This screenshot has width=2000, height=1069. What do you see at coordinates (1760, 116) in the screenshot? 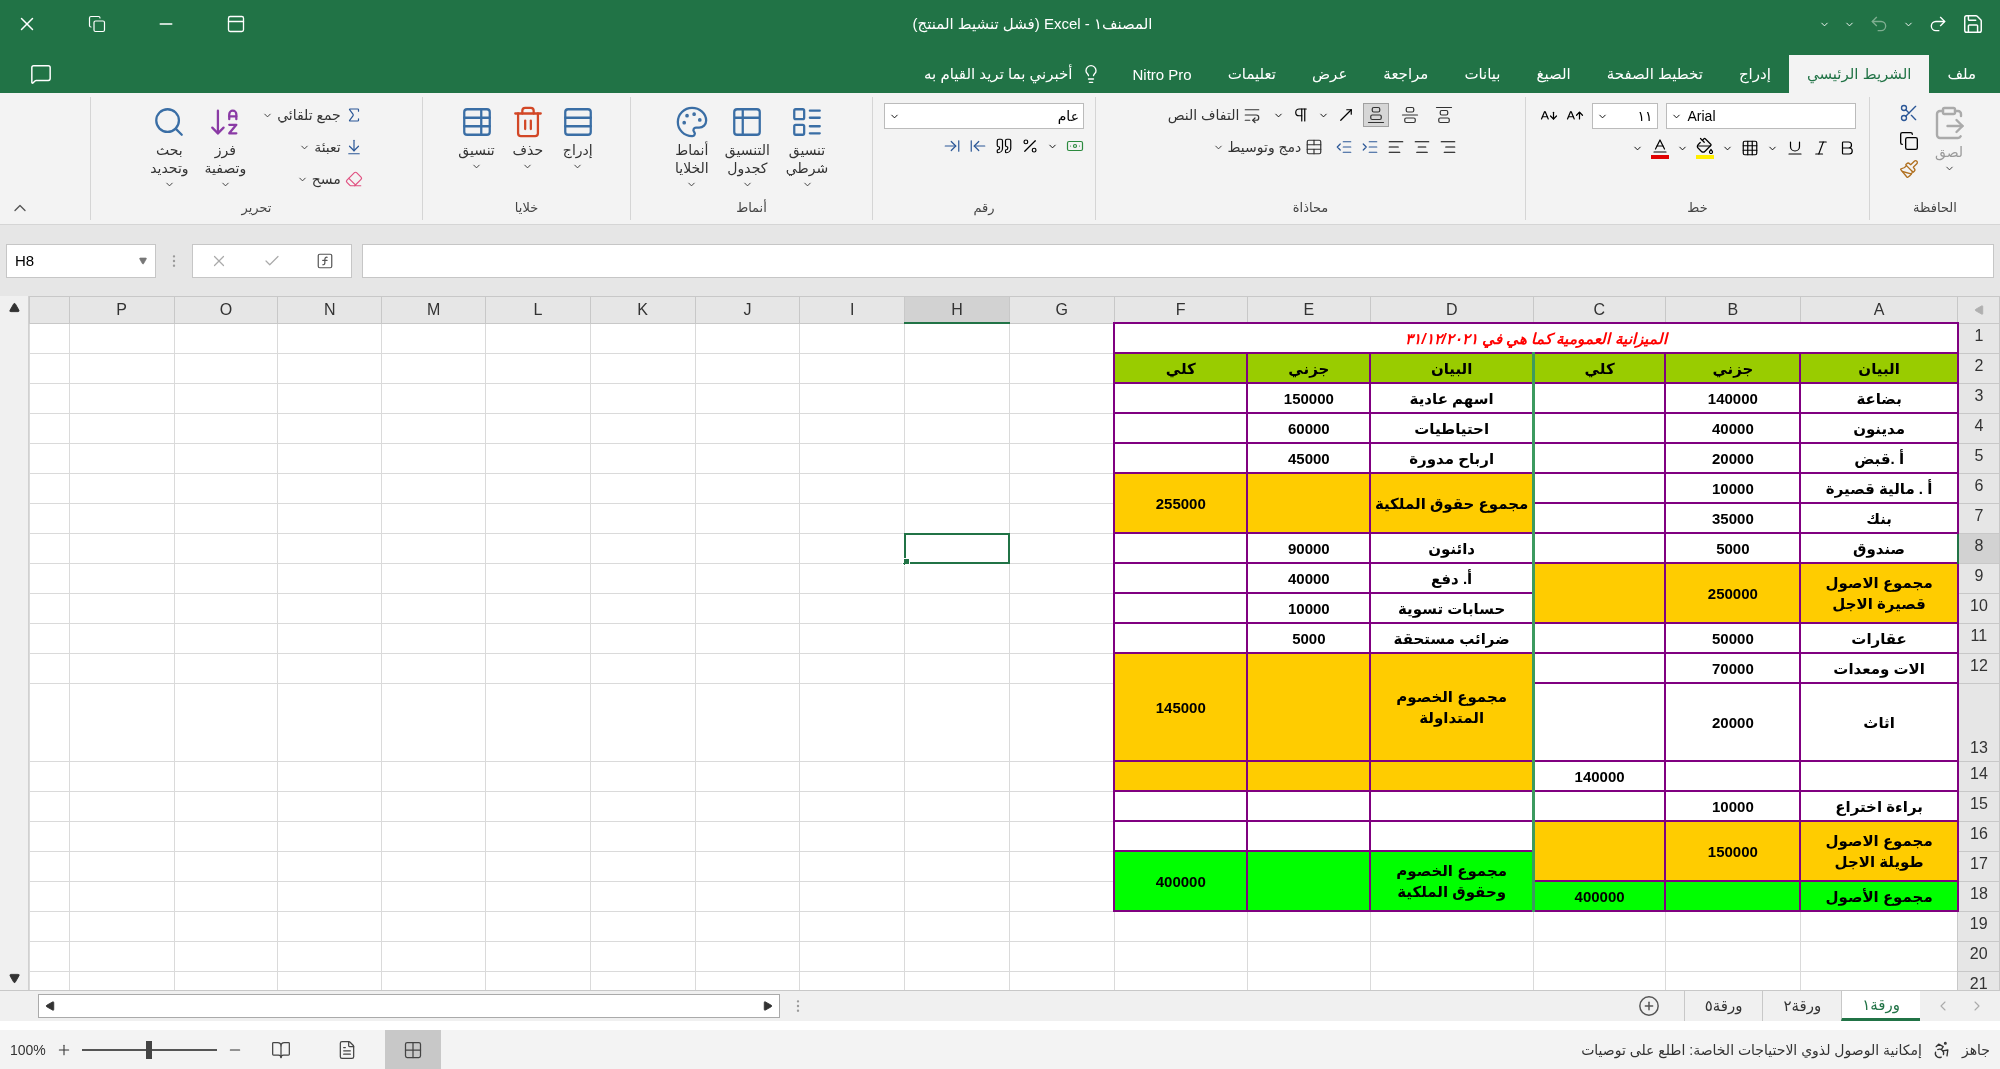
I see `font-field: Arial` at bounding box center [1760, 116].